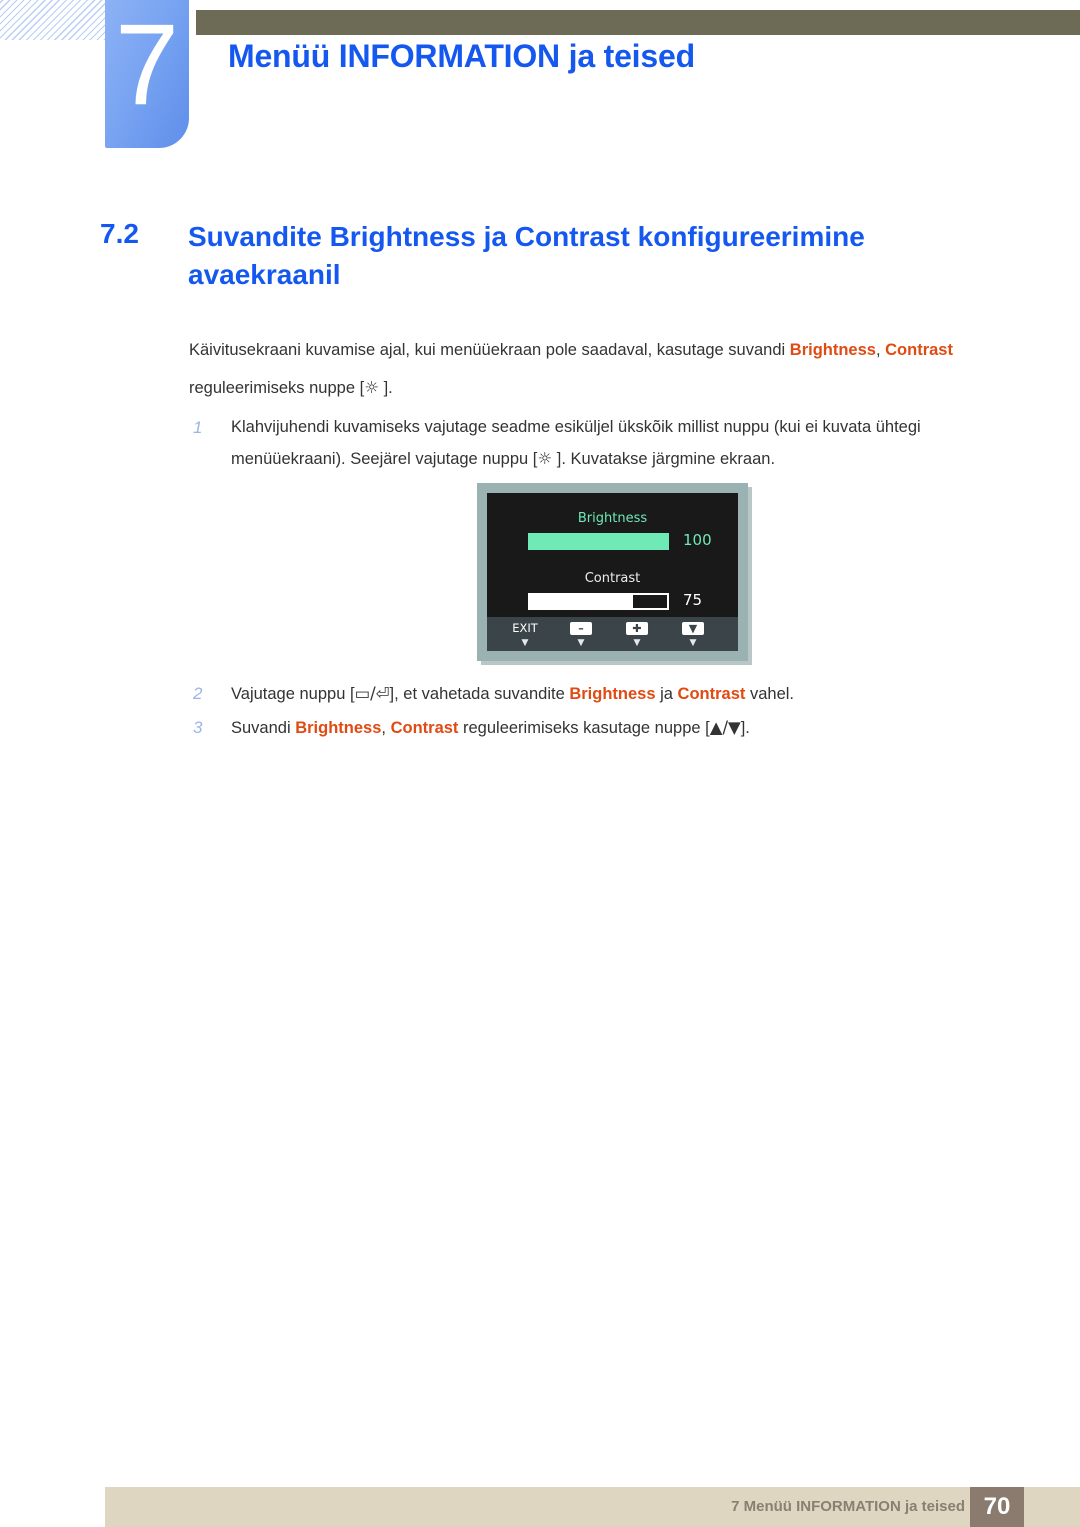 The width and height of the screenshot is (1080, 1527). What do you see at coordinates (581, 601) in the screenshot?
I see `osd-contrast-fill` at bounding box center [581, 601].